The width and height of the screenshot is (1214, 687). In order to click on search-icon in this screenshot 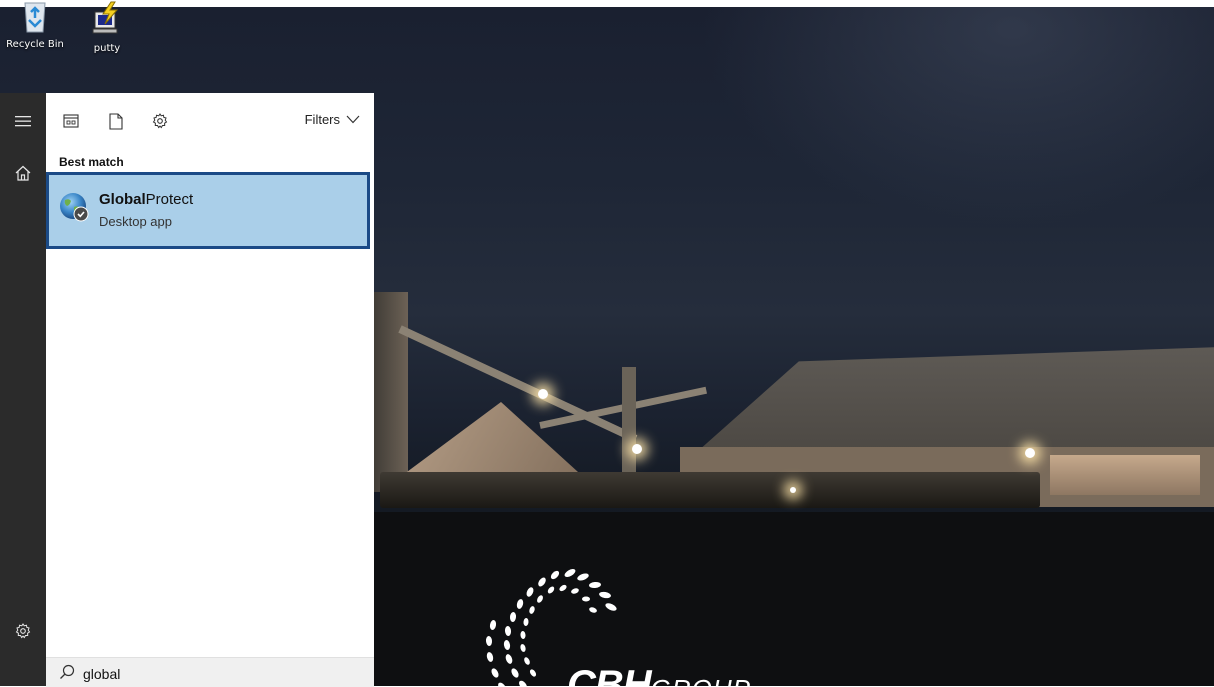, I will do `click(67, 671)`.